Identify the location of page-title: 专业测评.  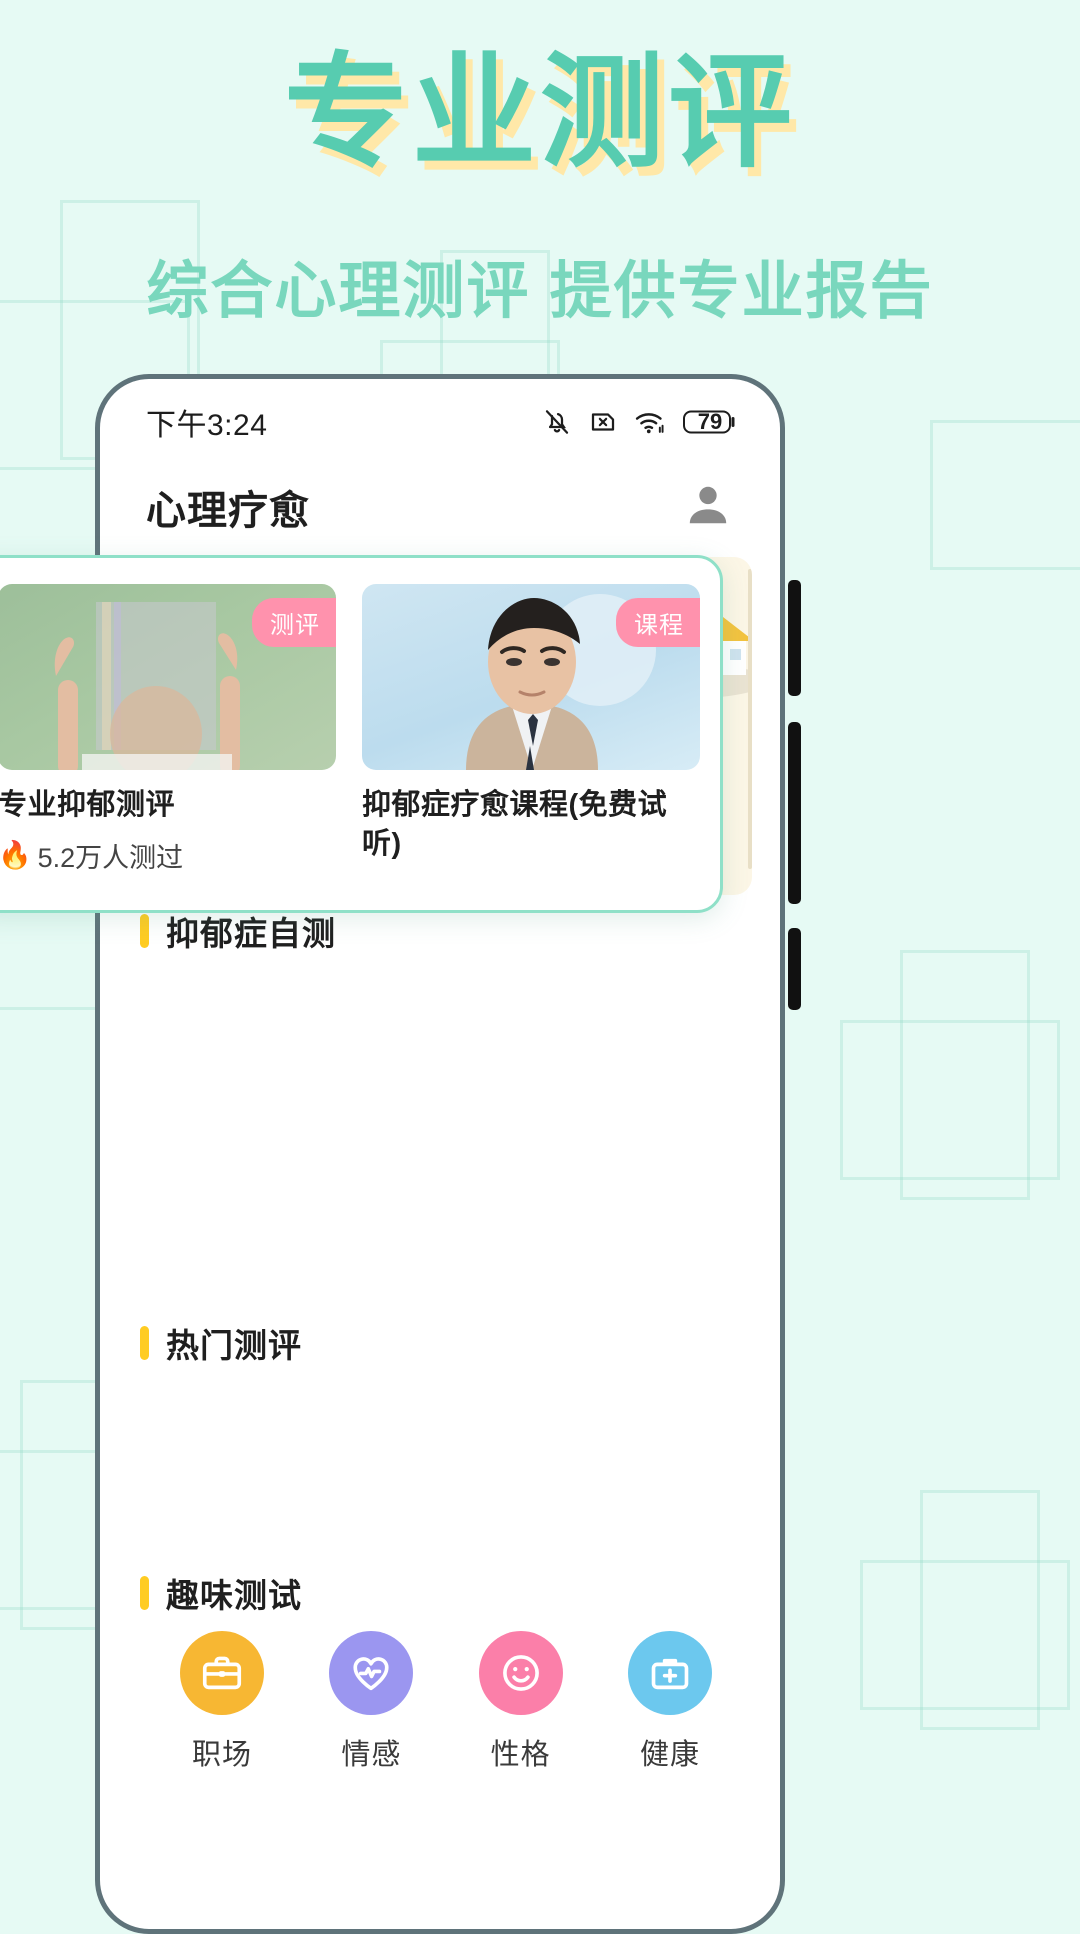
(539, 113).